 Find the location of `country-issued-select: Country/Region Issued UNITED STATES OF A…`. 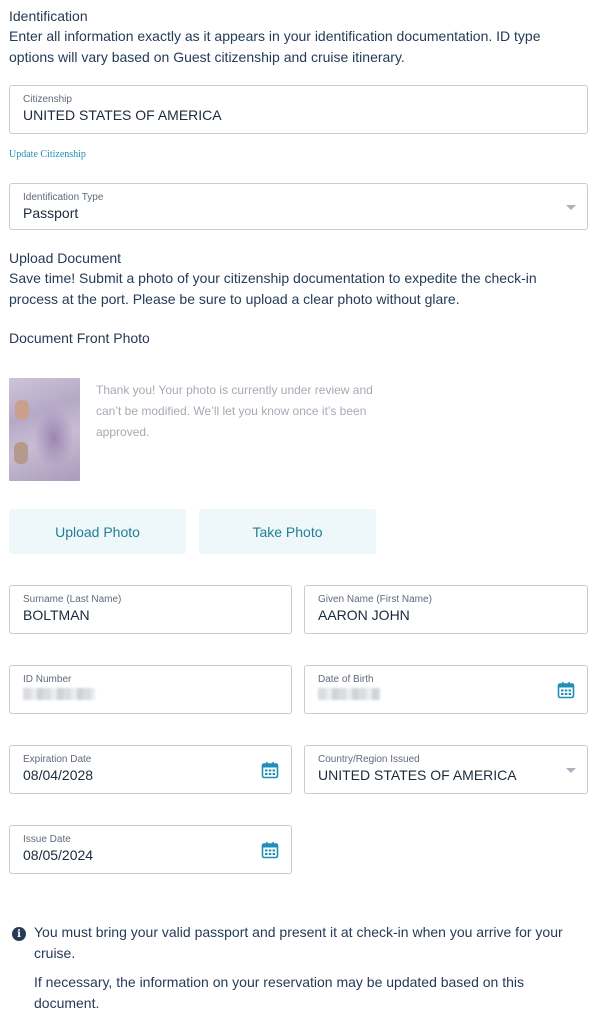

country-issued-select: Country/Region Issued UNITED STATES OF A… is located at coordinates (446, 769).